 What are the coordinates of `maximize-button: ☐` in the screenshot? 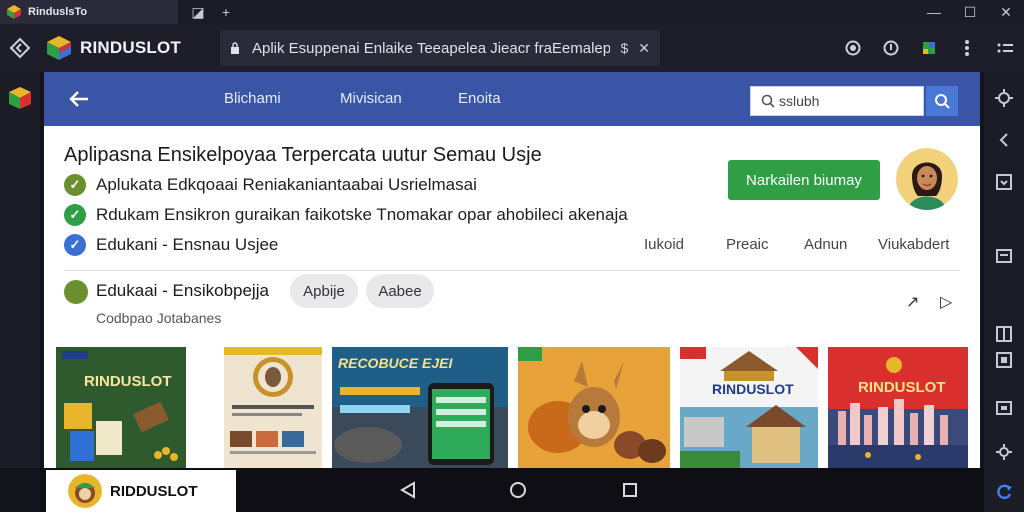 It's located at (970, 12).